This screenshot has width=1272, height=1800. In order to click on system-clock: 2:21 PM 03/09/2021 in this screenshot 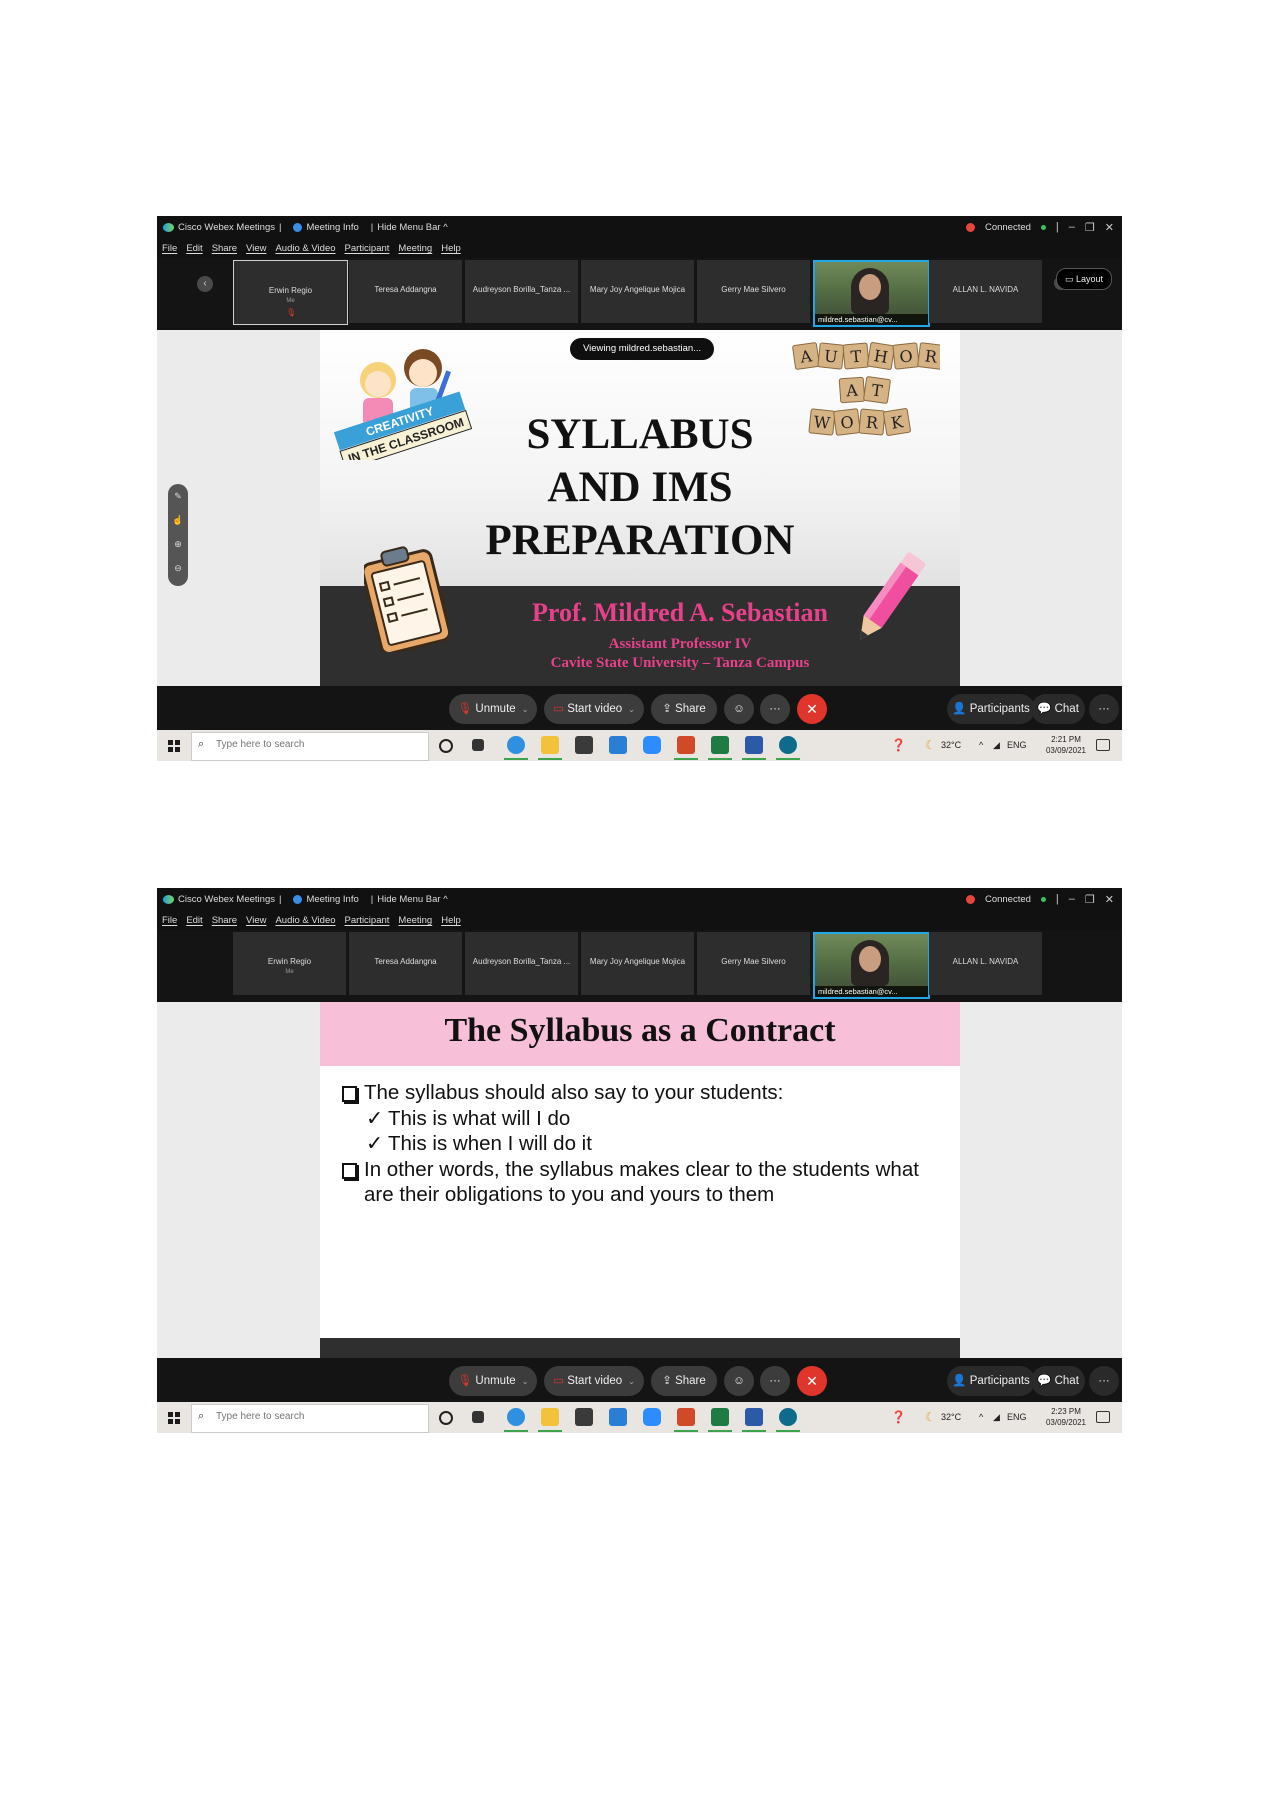, I will do `click(1066, 745)`.